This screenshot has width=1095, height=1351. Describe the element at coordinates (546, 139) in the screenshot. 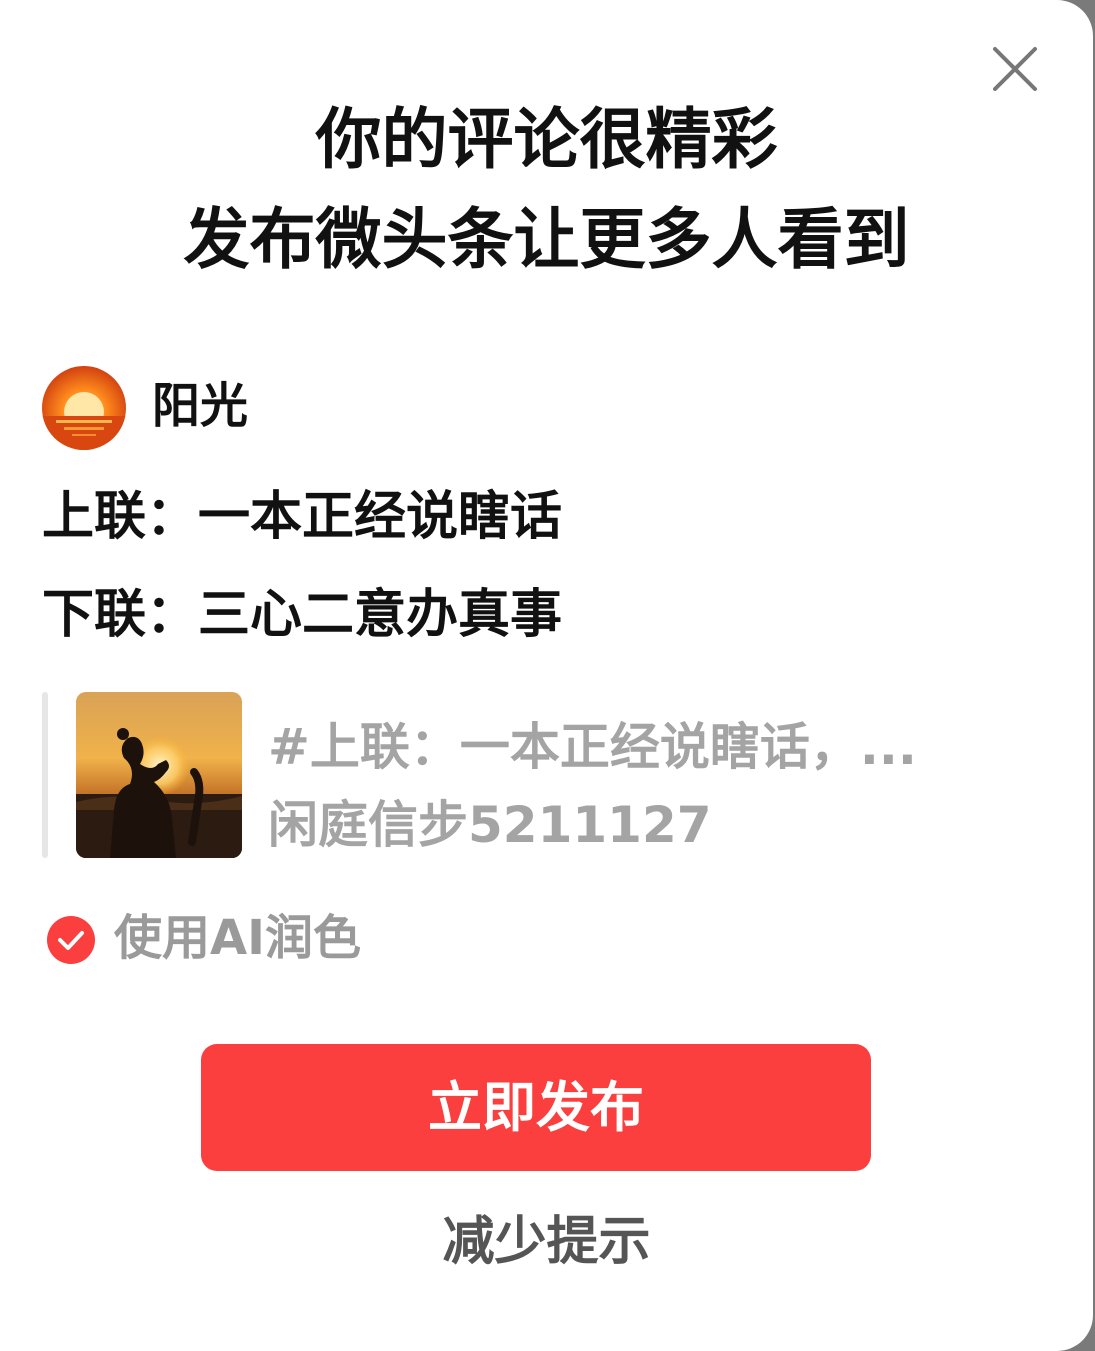

I see `dialog-title-line1: 你的评论很精彩` at that location.